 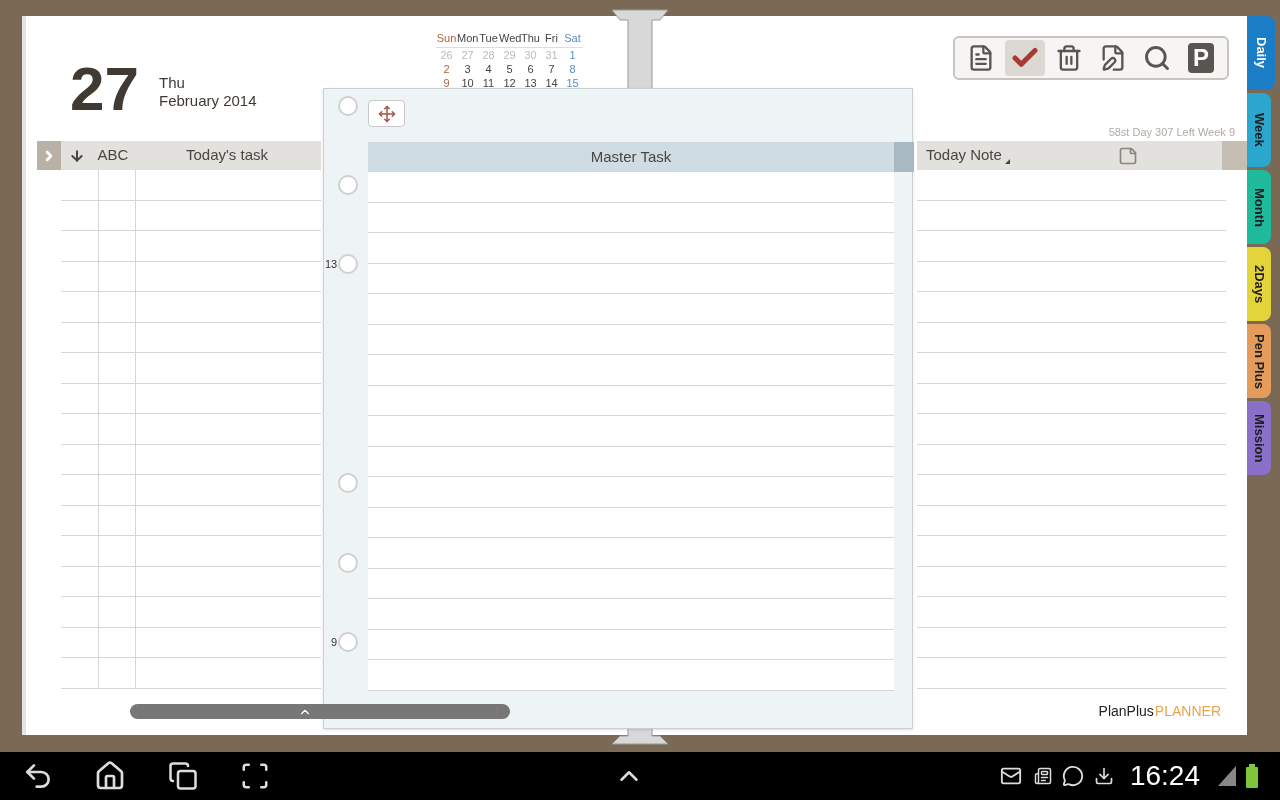 What do you see at coordinates (1157, 58) in the screenshot?
I see `search-icon` at bounding box center [1157, 58].